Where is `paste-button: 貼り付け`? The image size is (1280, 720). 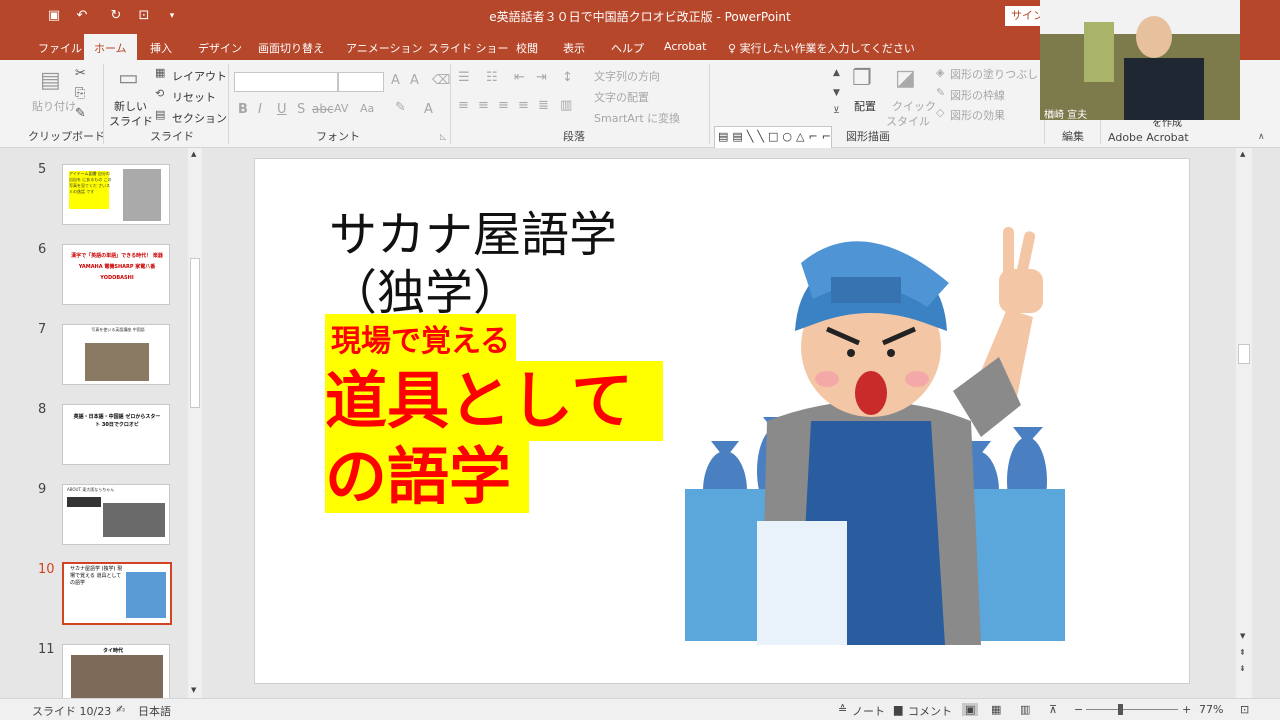
paste-button: 貼り付け is located at coordinates (54, 106).